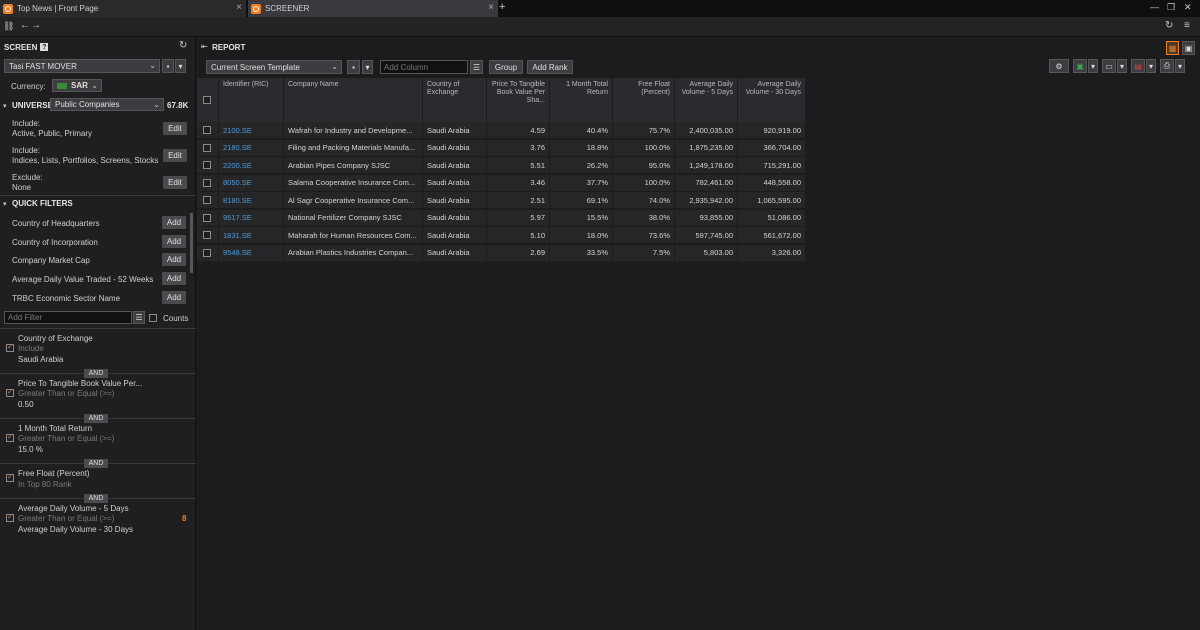  What do you see at coordinates (36, 25) in the screenshot?
I see `forward-icon: →` at bounding box center [36, 25].